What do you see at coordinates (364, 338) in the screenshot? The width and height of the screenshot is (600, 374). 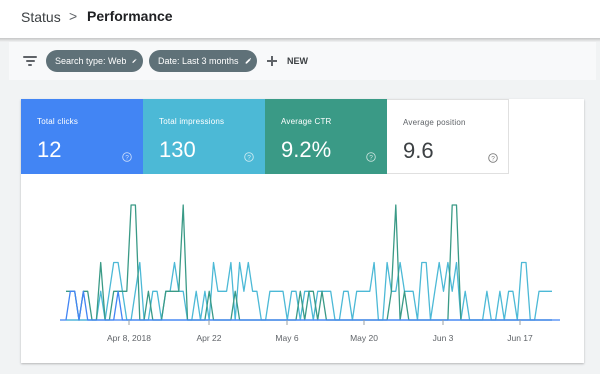 I see `x-tick-label: May 20` at bounding box center [364, 338].